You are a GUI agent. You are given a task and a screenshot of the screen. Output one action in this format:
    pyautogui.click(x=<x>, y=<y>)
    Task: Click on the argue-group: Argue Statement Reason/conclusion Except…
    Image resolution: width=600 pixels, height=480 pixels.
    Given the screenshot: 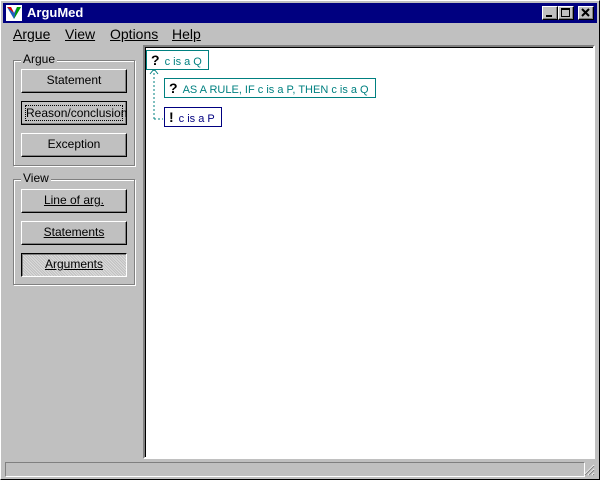 What is the action you would take?
    pyautogui.click(x=74, y=109)
    